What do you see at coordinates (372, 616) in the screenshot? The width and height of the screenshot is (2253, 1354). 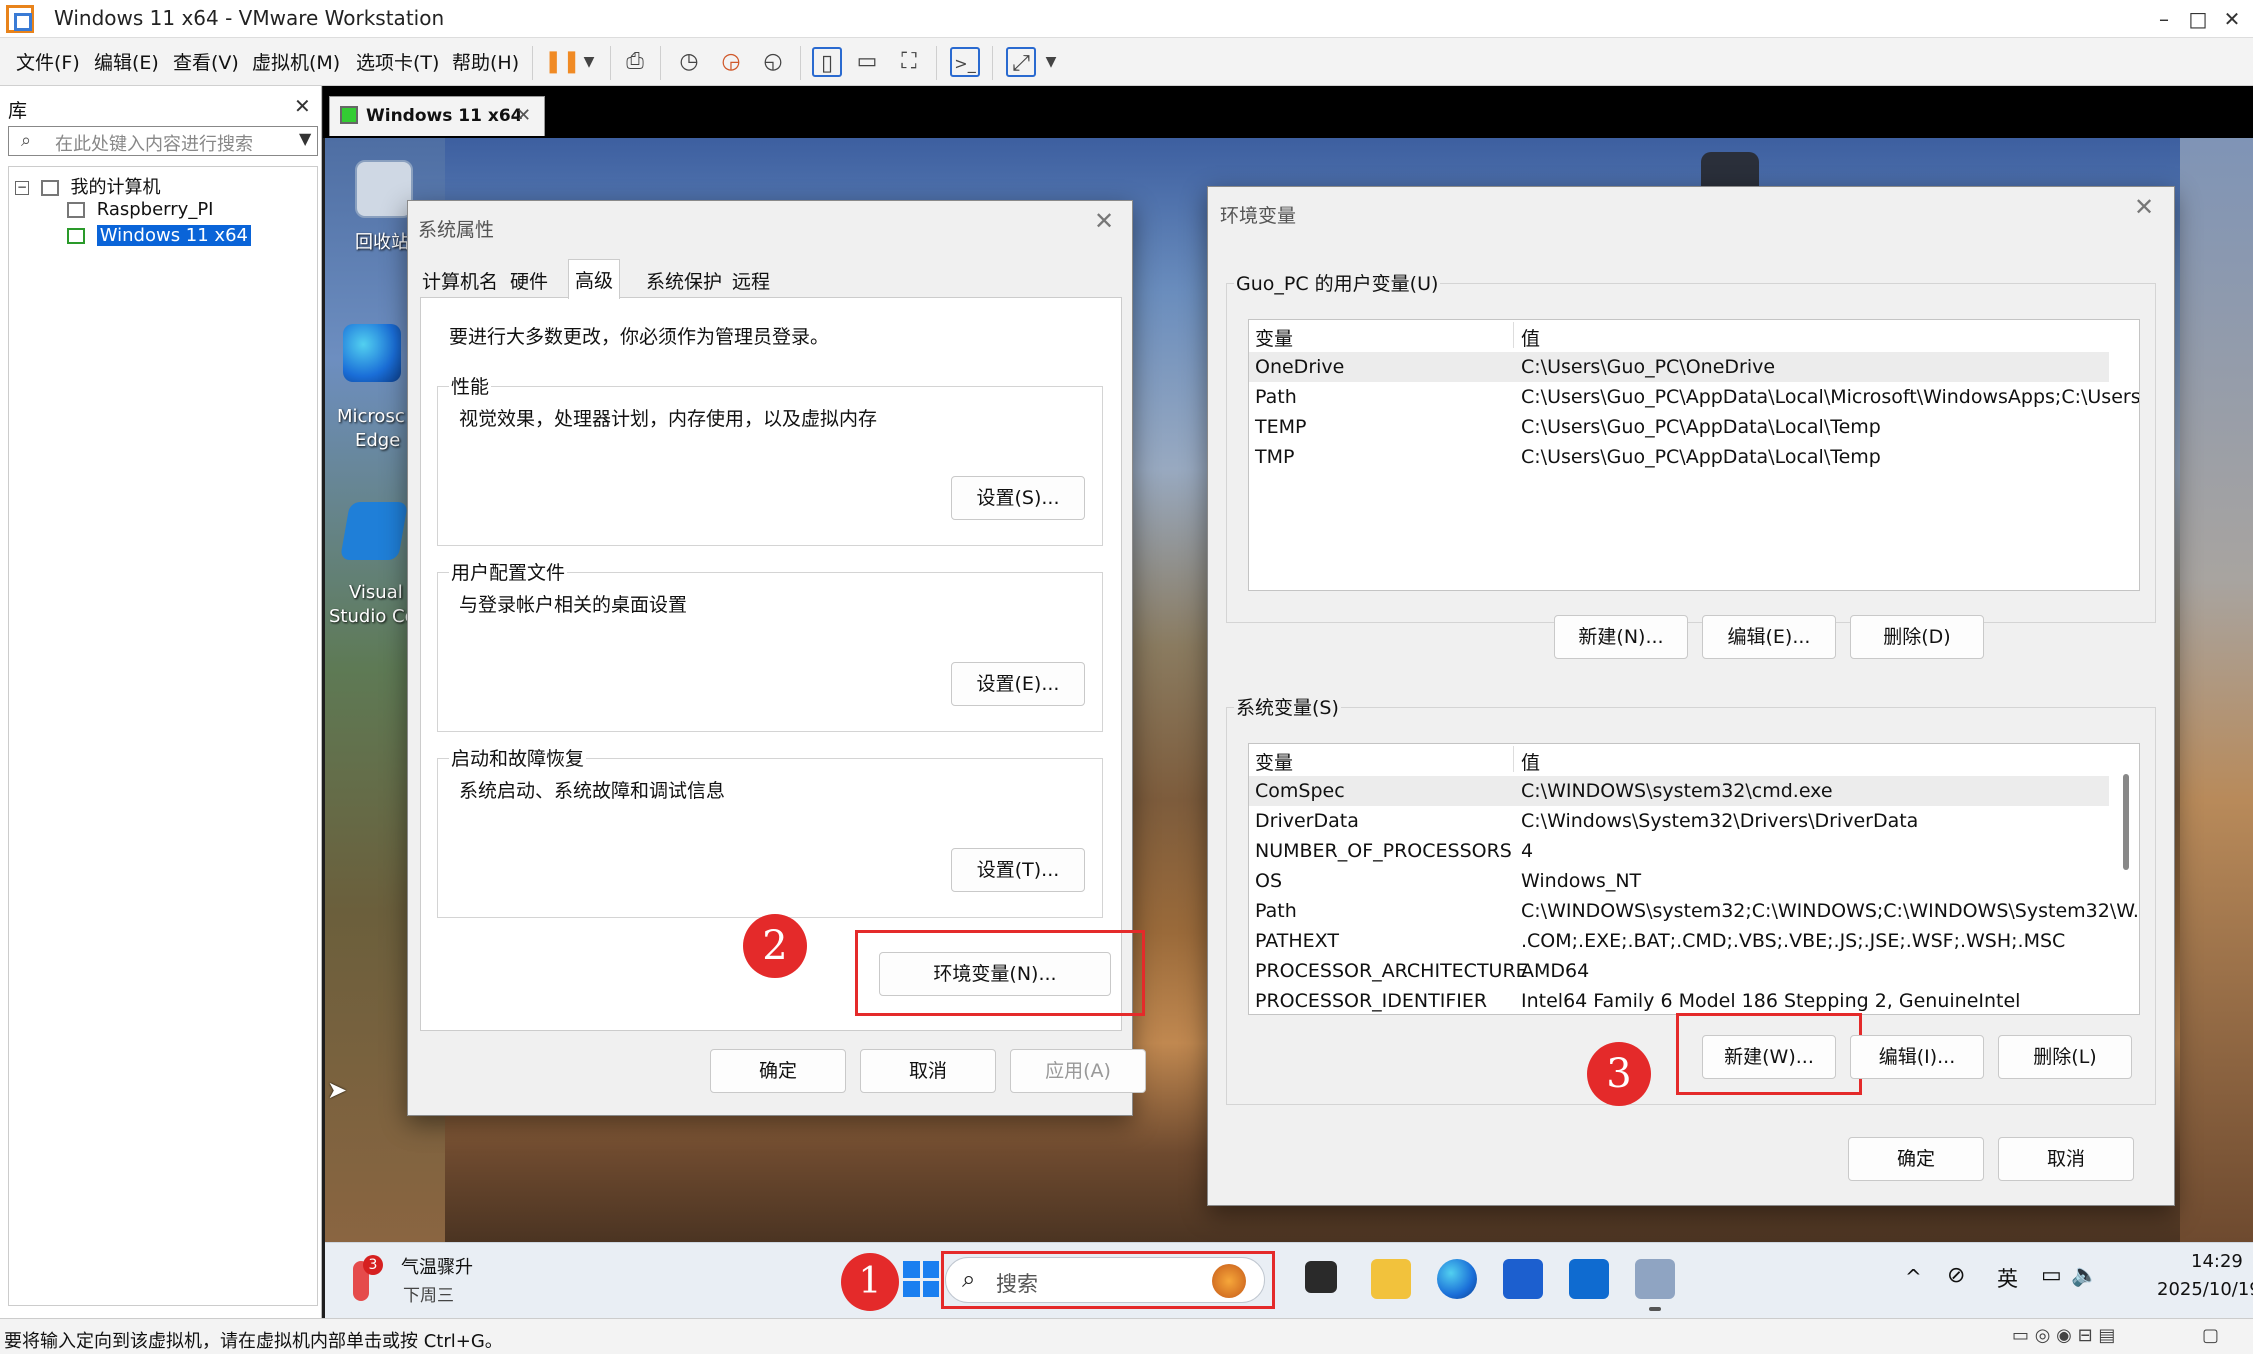 I see `desktop-label-vscode-2: Studio Co` at bounding box center [372, 616].